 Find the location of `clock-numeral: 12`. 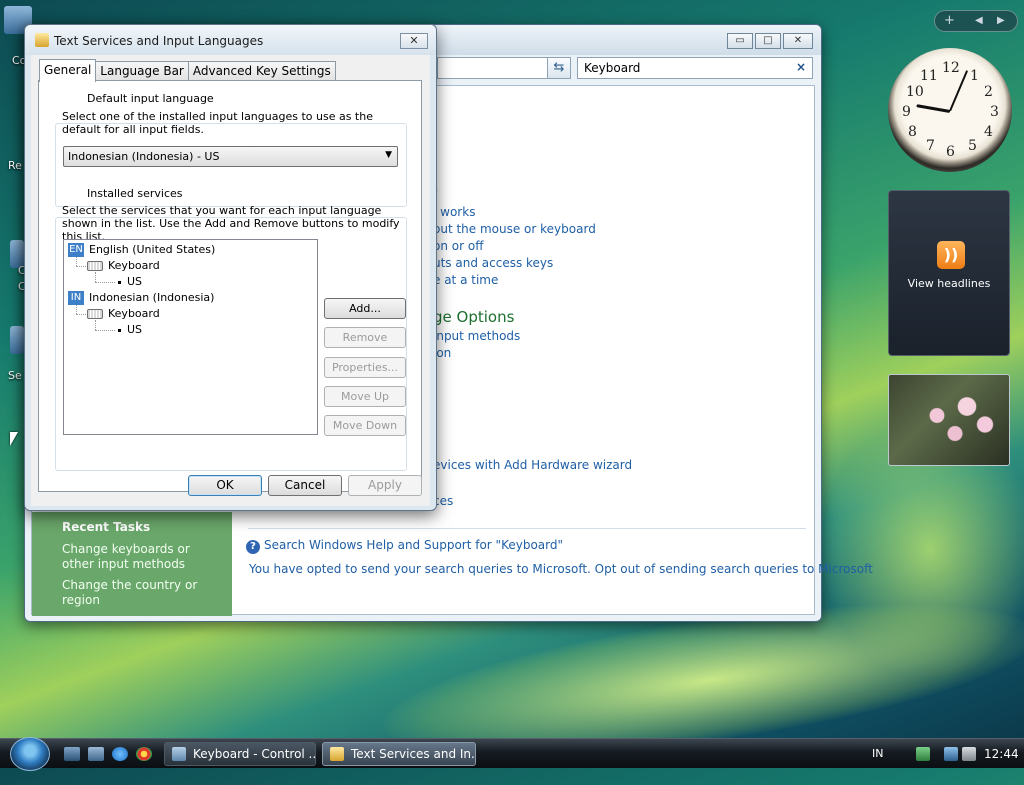

clock-numeral: 12 is located at coordinates (951, 68).